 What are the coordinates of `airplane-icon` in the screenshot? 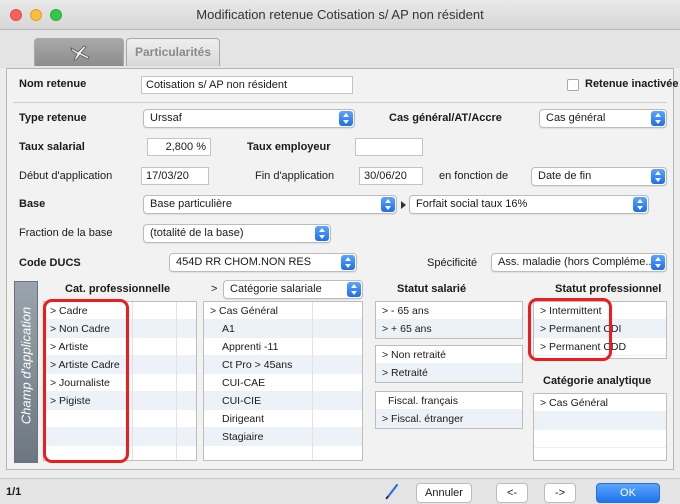 It's located at (80, 53).